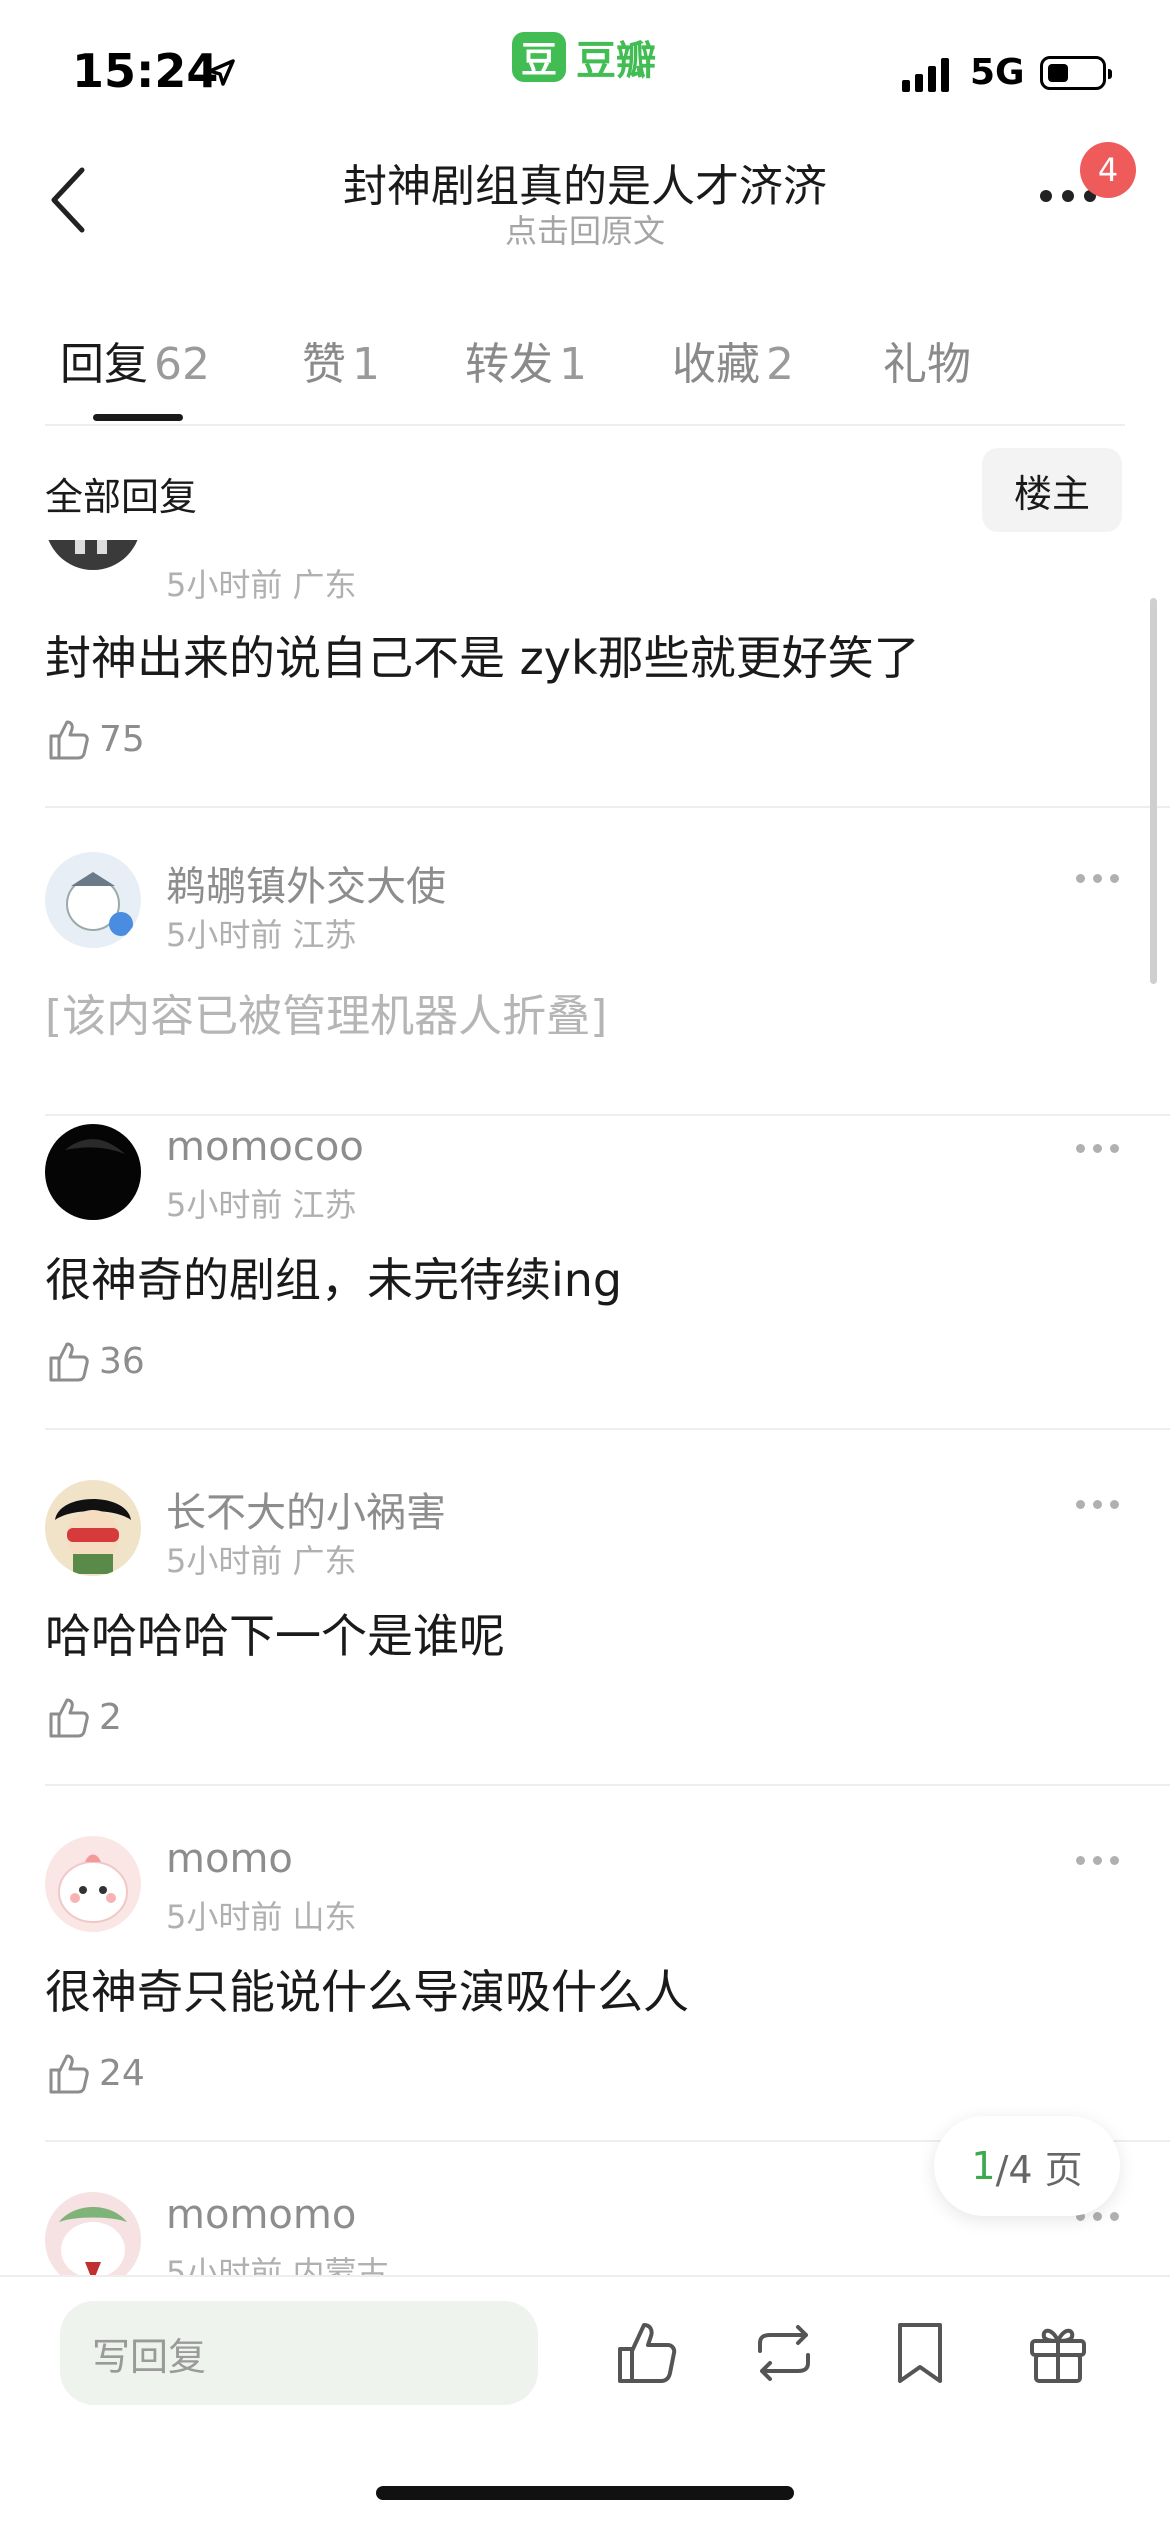 Image resolution: width=1170 pixels, height=2532 pixels. I want to click on tab-label: 礼物, so click(927, 364).